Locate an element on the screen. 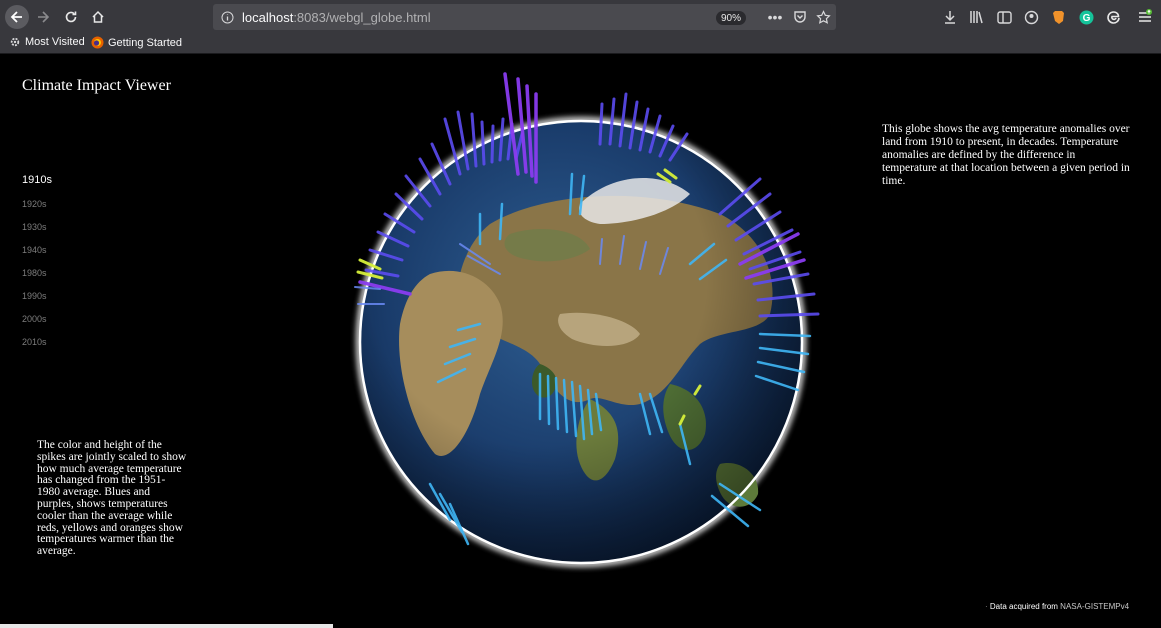 The width and height of the screenshot is (1161, 628). brave-extension-icon is located at coordinates (1058, 17).